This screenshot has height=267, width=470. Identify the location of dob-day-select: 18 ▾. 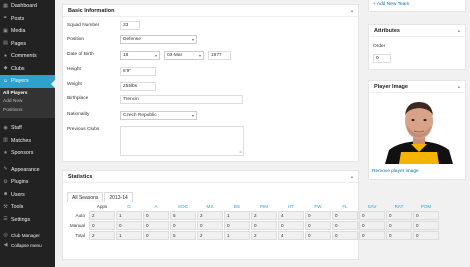
(140, 55).